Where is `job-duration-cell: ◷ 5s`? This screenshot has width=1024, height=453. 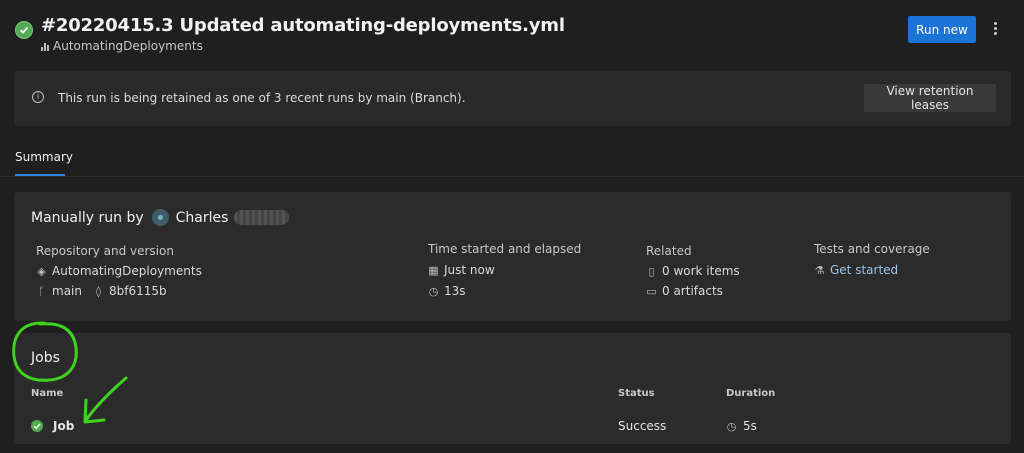
job-duration-cell: ◷ 5s is located at coordinates (741, 426).